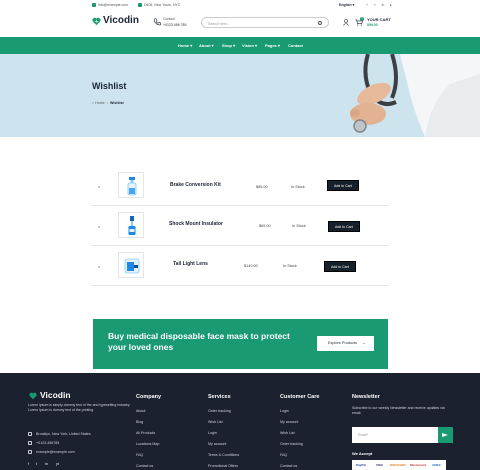 The width and height of the screenshot is (480, 470). Describe the element at coordinates (174, 25) in the screenshot. I see `phone-number: +0123 456 789` at that location.